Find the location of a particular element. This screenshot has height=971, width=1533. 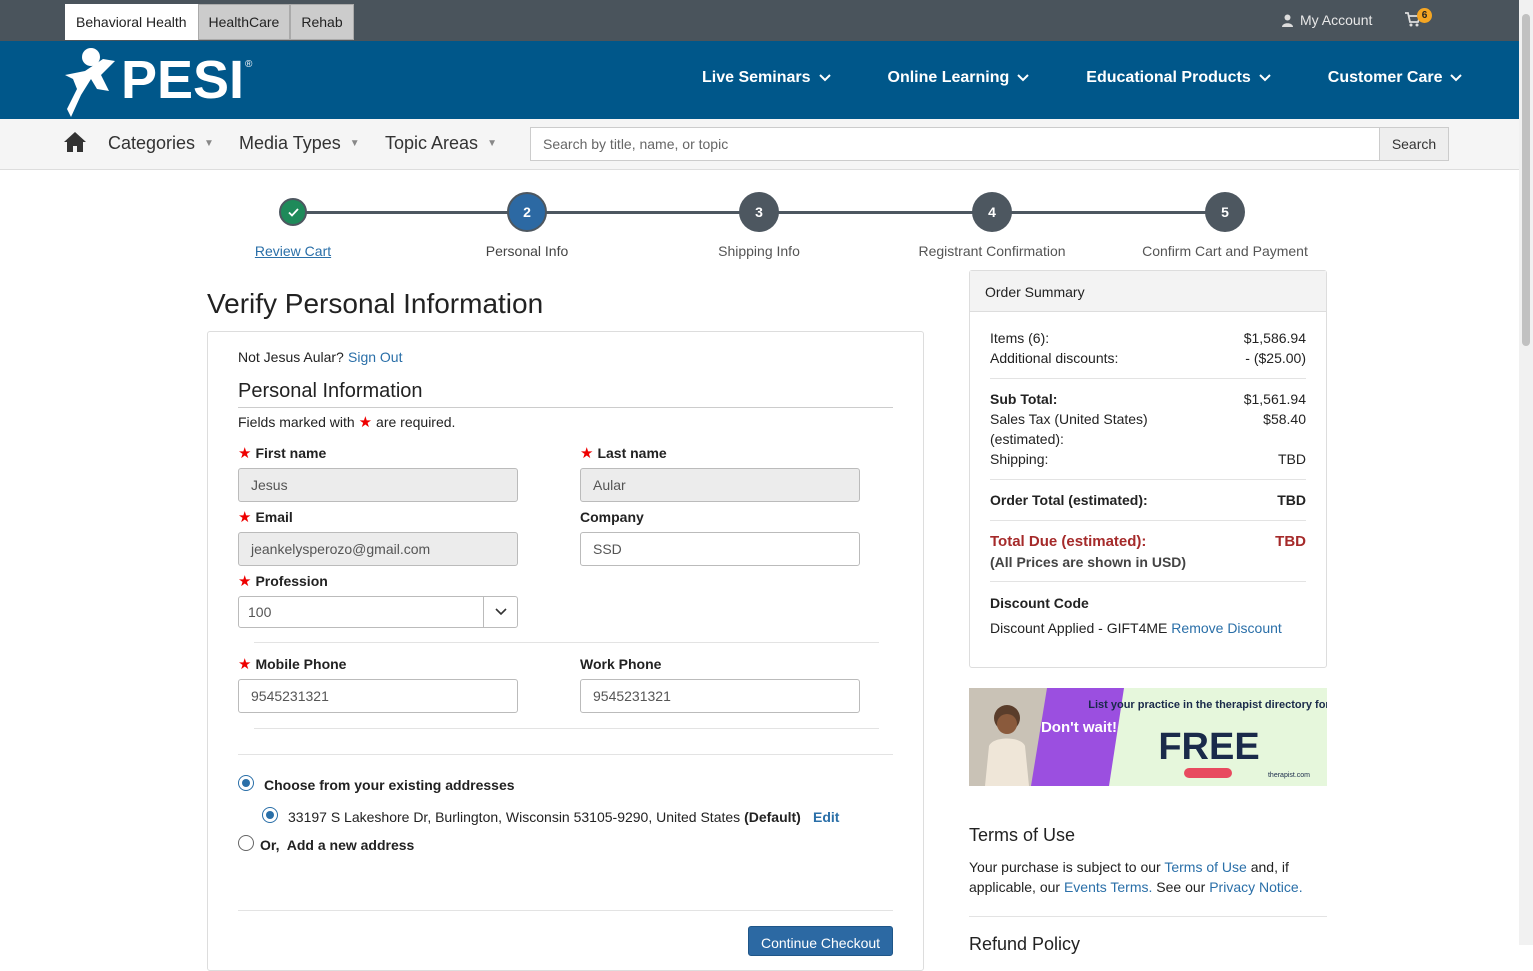

categories-dropdown: Categories ▼ is located at coordinates (161, 143).